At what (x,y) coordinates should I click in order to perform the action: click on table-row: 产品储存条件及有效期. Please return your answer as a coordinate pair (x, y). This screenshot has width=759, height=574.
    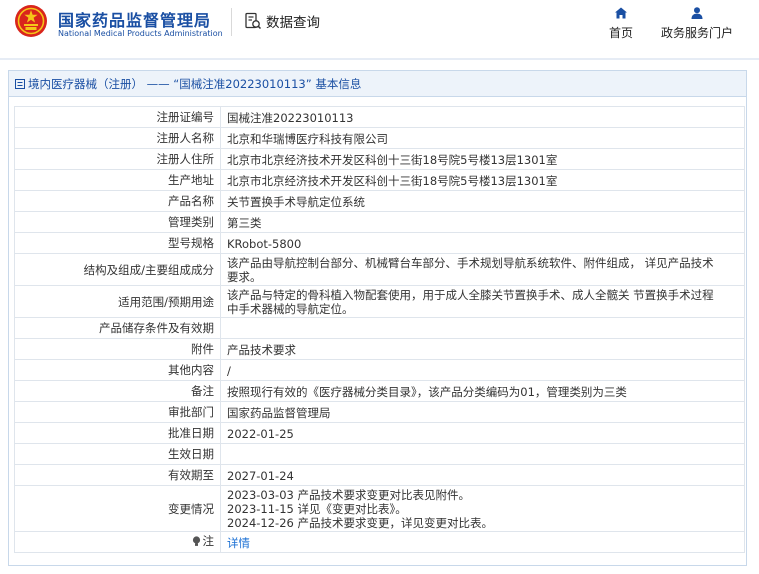
    Looking at the image, I should click on (379, 328).